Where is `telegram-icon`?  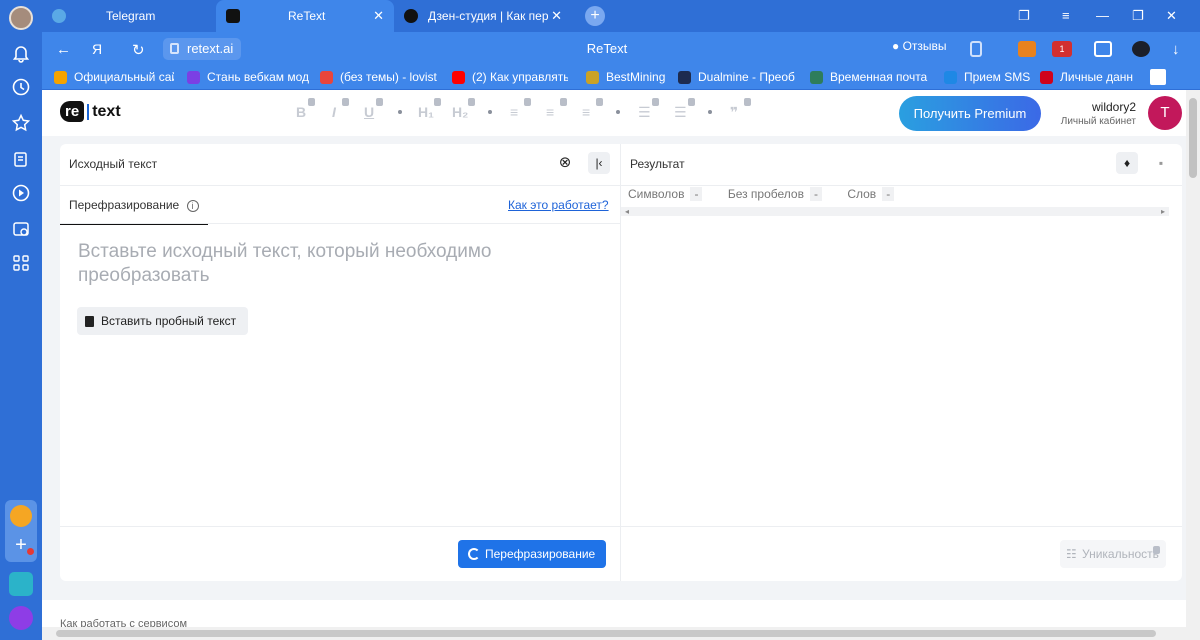
telegram-icon is located at coordinates (59, 16).